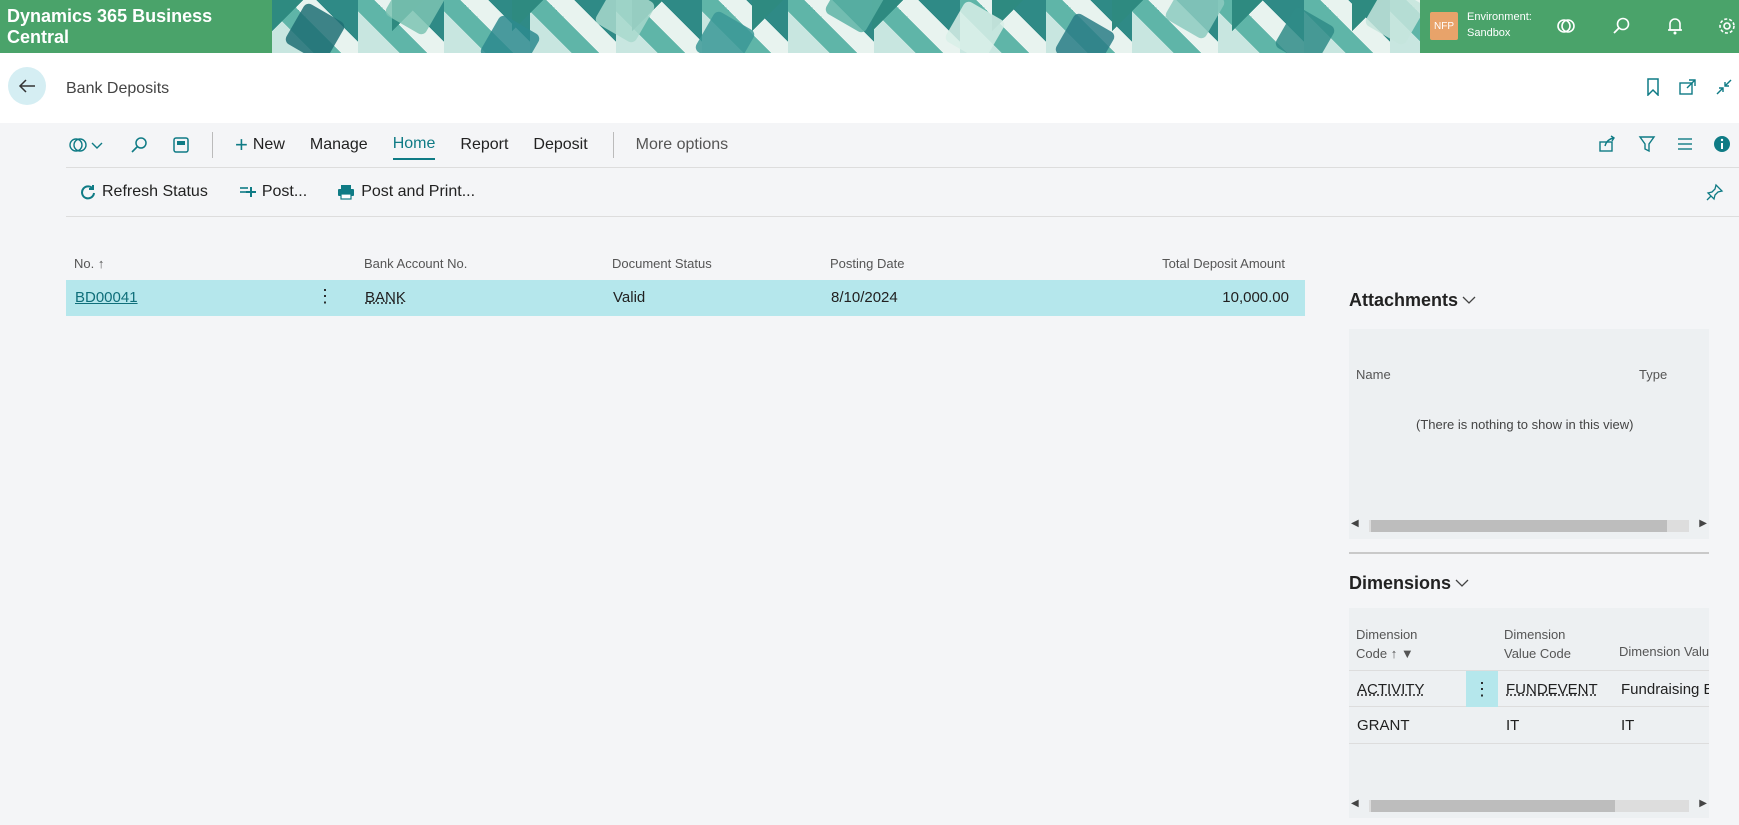 The image size is (1739, 825). I want to click on col-type: Type, so click(1653, 374).